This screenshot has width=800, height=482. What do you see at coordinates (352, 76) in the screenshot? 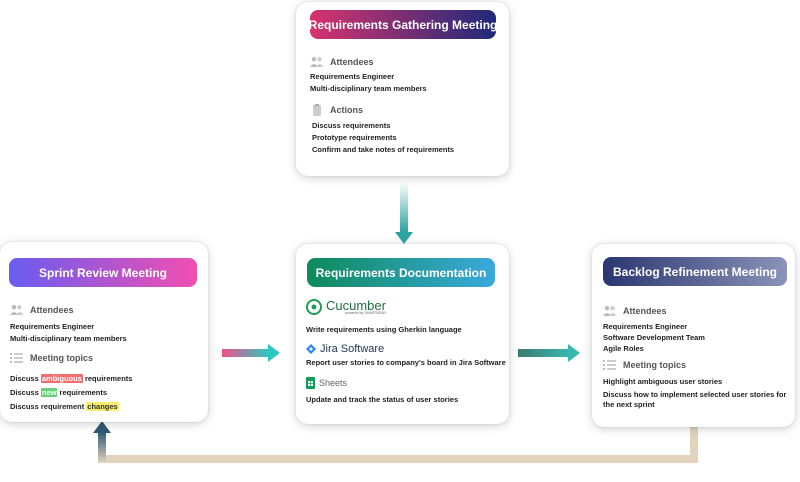
I see `top-attendee-1: Requirements Engineer` at bounding box center [352, 76].